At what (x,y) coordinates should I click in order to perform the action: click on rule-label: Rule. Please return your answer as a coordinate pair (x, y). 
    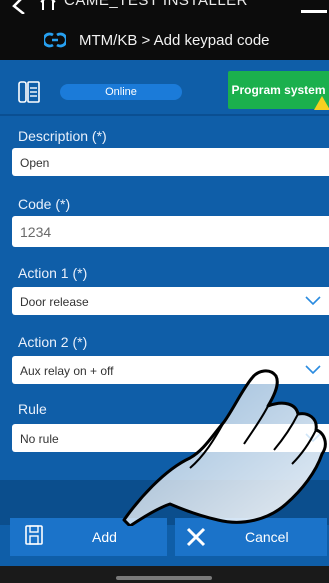
    Looking at the image, I should click on (32, 409).